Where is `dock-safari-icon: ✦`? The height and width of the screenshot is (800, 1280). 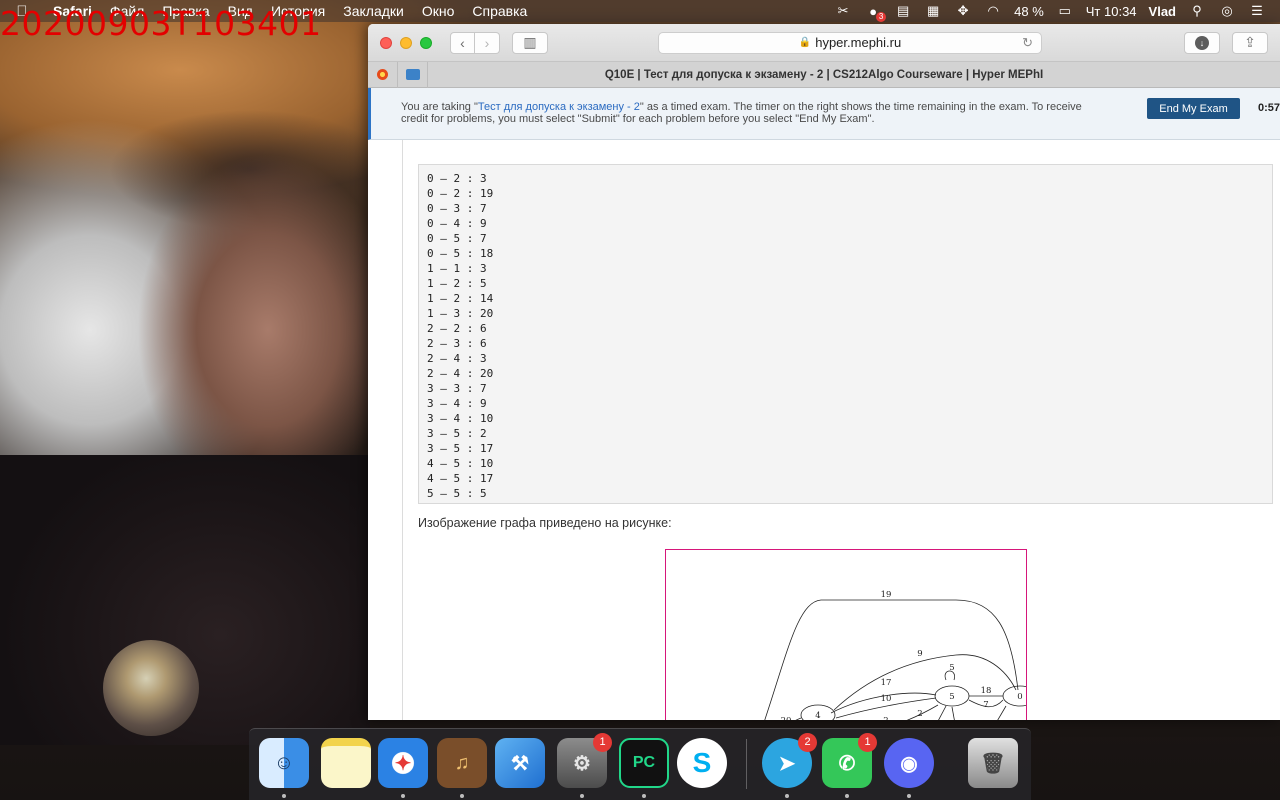
dock-safari-icon: ✦ is located at coordinates (403, 763).